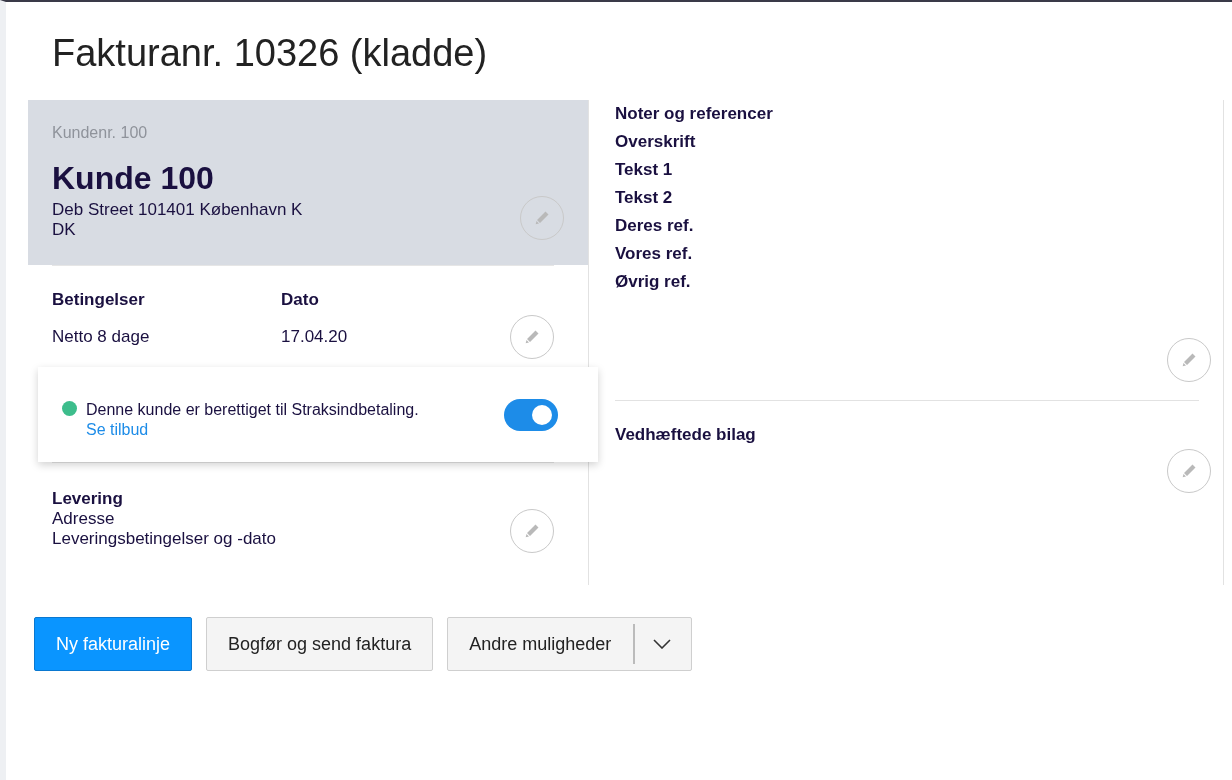 The width and height of the screenshot is (1232, 780). I want to click on field-value: 17.04.20, so click(315, 337).